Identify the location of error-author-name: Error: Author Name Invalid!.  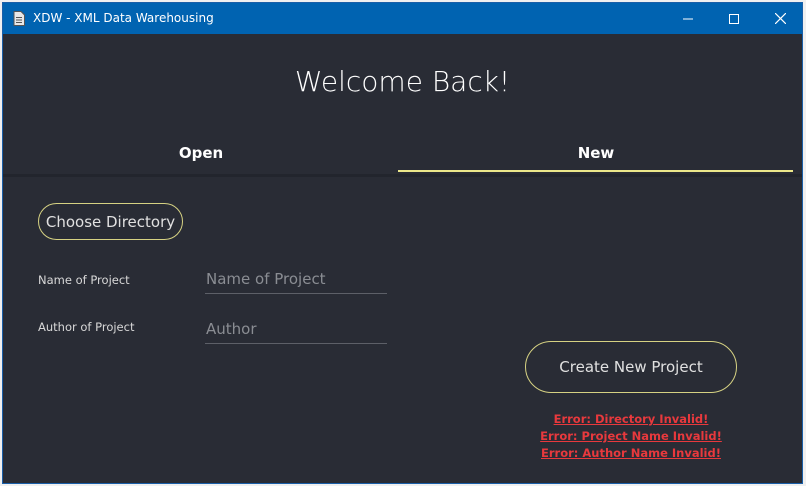
(631, 453).